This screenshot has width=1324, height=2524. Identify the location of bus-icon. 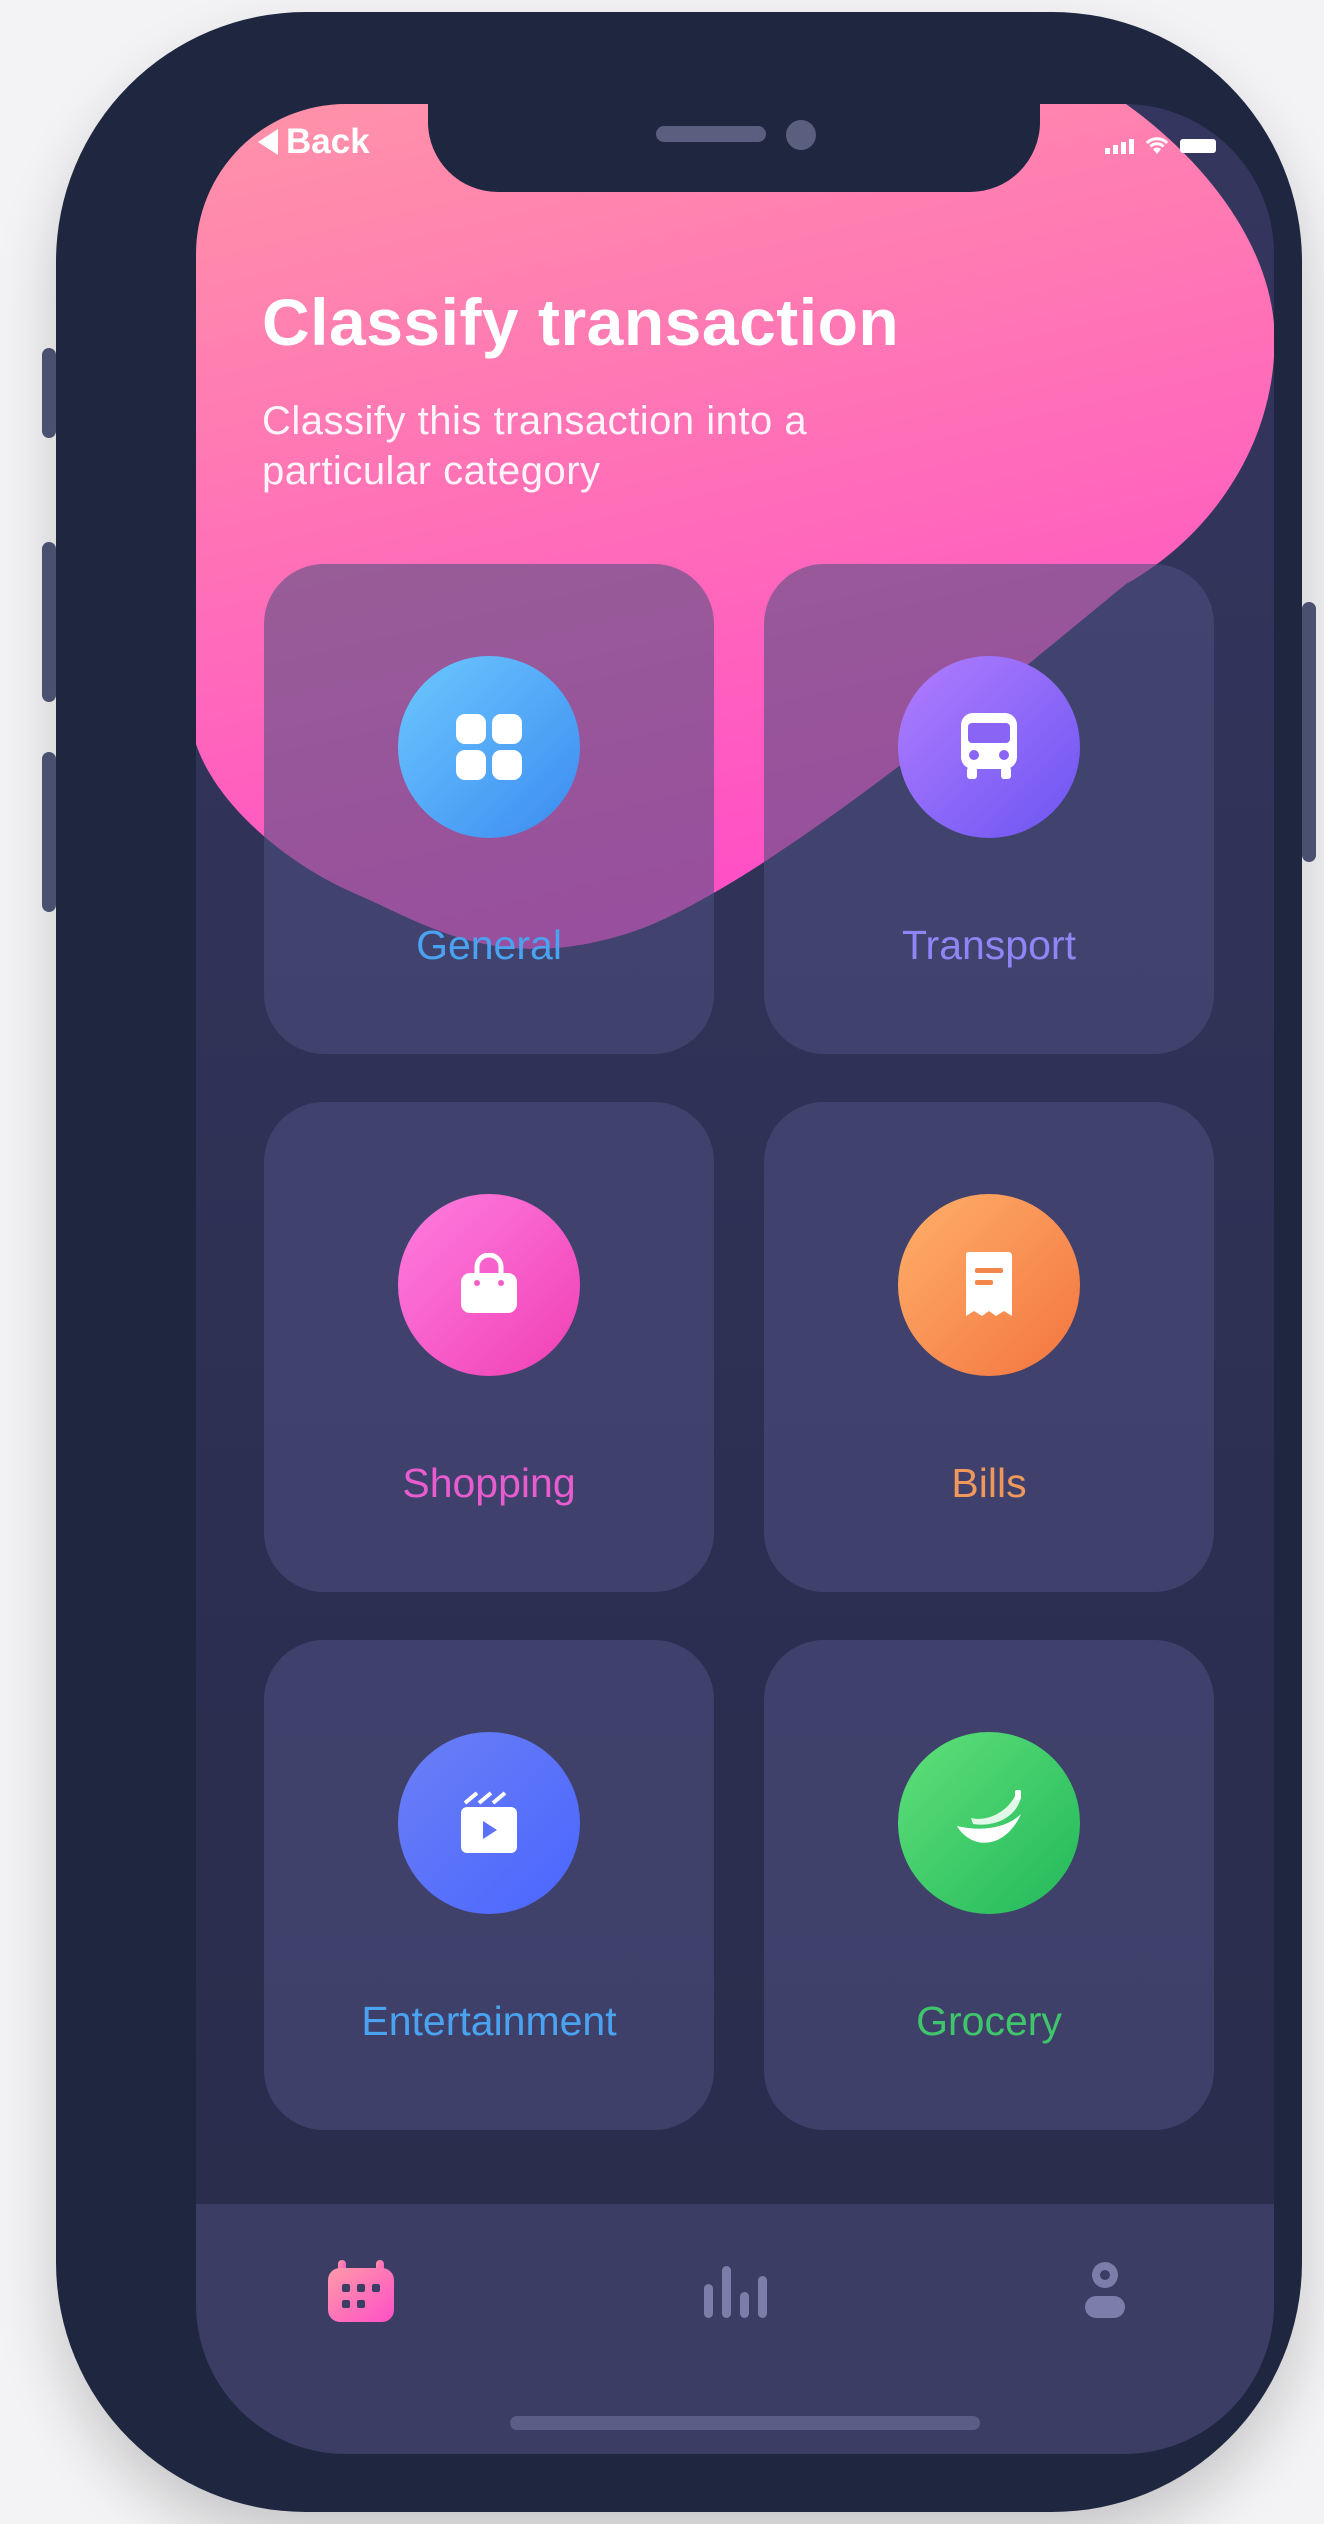
(989, 746).